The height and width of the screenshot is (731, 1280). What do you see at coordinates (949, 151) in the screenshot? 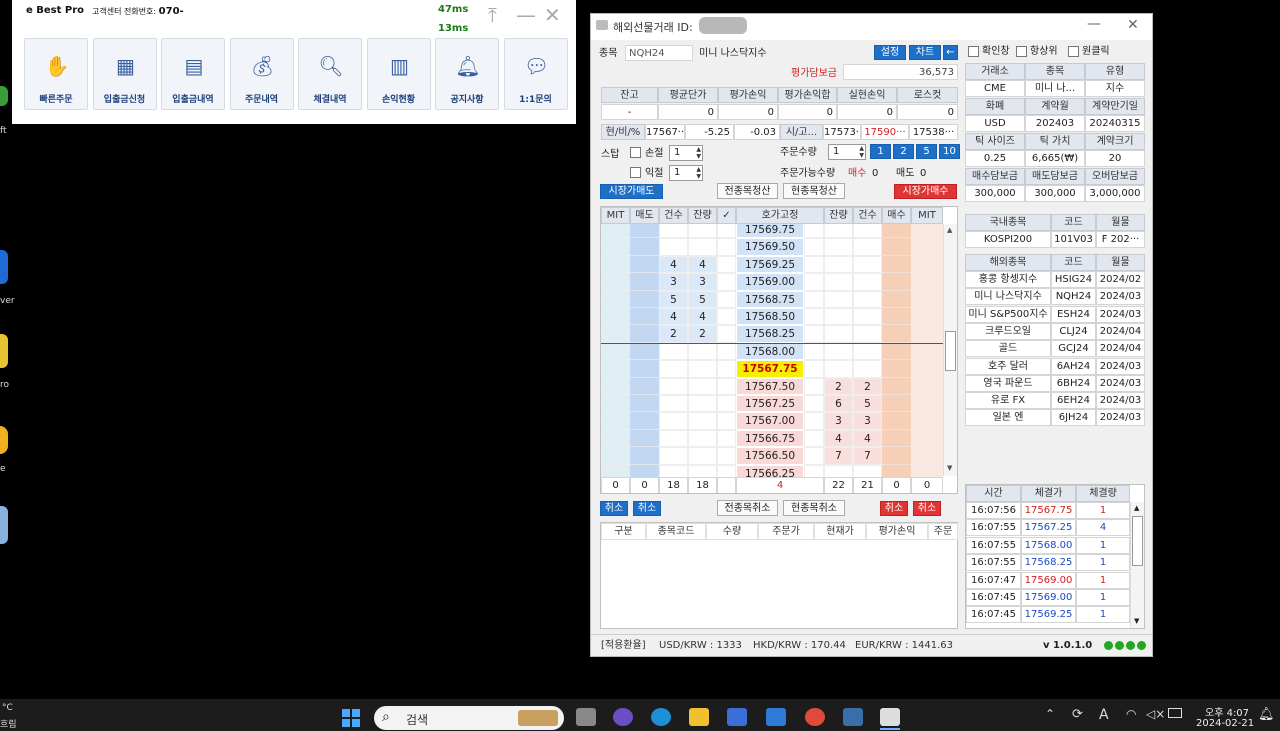
I see `qty-preset-button-10: 10` at bounding box center [949, 151].